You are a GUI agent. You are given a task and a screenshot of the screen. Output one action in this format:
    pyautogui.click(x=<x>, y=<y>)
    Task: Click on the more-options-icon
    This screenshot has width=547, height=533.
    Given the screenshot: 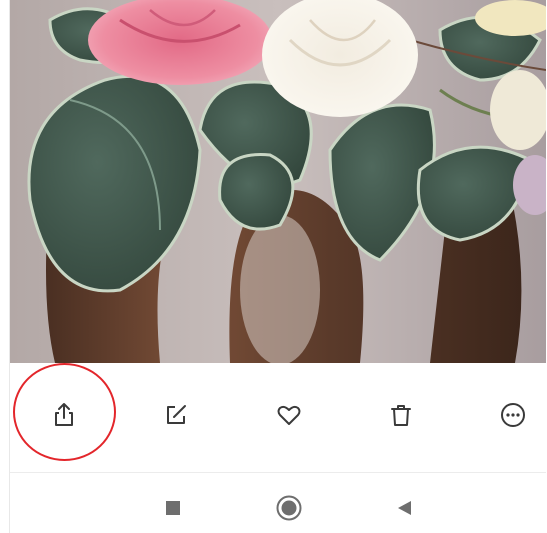 What is the action you would take?
    pyautogui.click(x=513, y=415)
    